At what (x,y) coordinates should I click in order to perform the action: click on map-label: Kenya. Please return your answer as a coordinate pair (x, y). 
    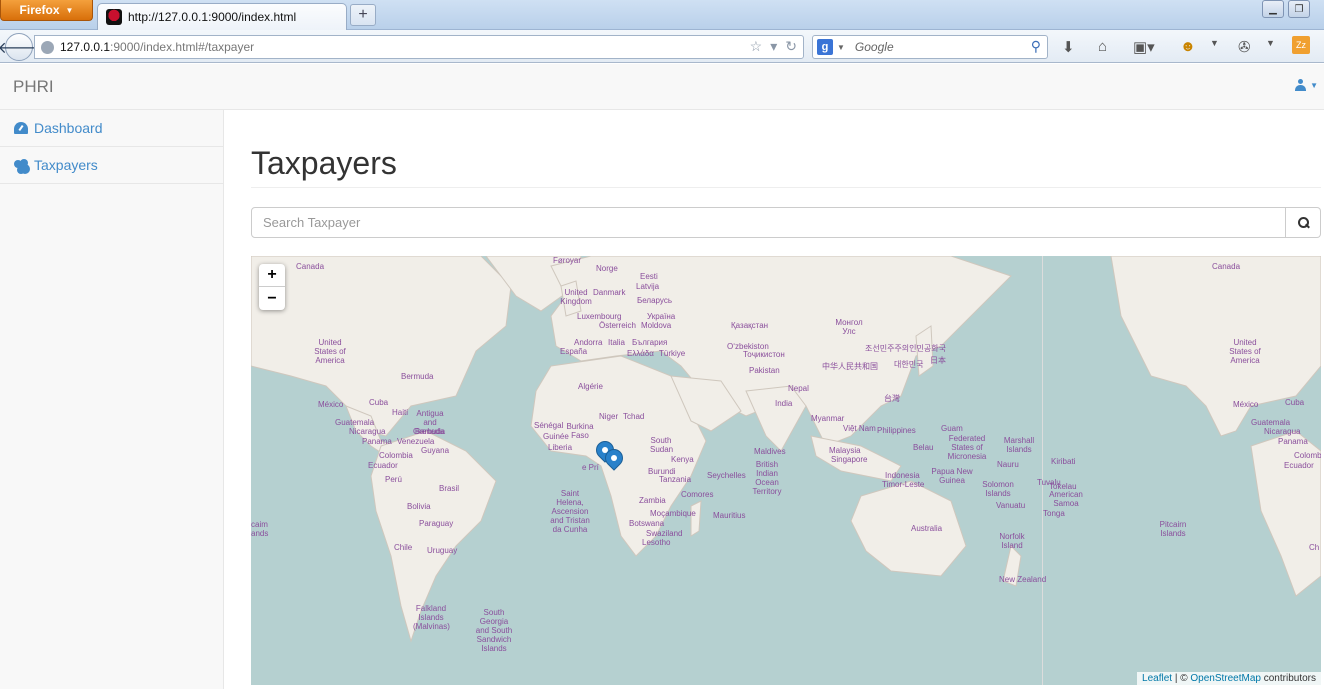
    Looking at the image, I should click on (682, 459).